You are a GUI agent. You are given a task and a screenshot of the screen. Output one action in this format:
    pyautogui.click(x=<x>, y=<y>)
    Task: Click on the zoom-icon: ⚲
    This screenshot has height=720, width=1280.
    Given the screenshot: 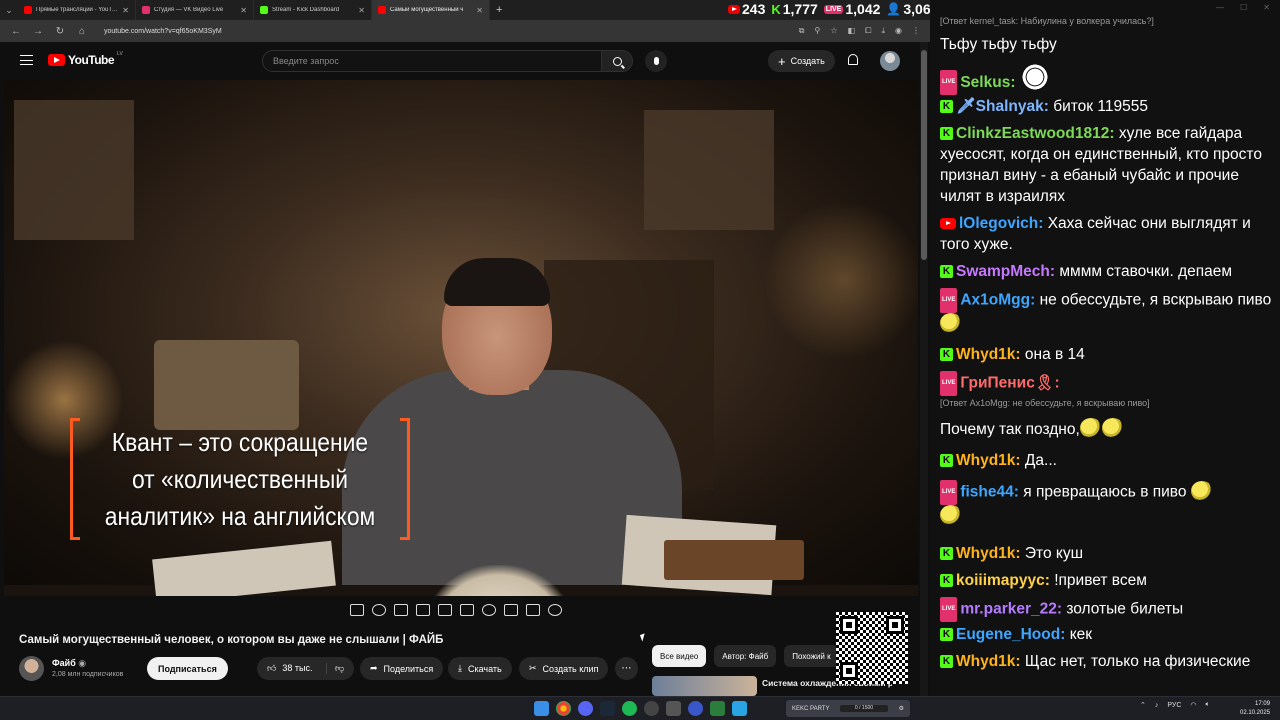 What is the action you would take?
    pyautogui.click(x=817, y=31)
    